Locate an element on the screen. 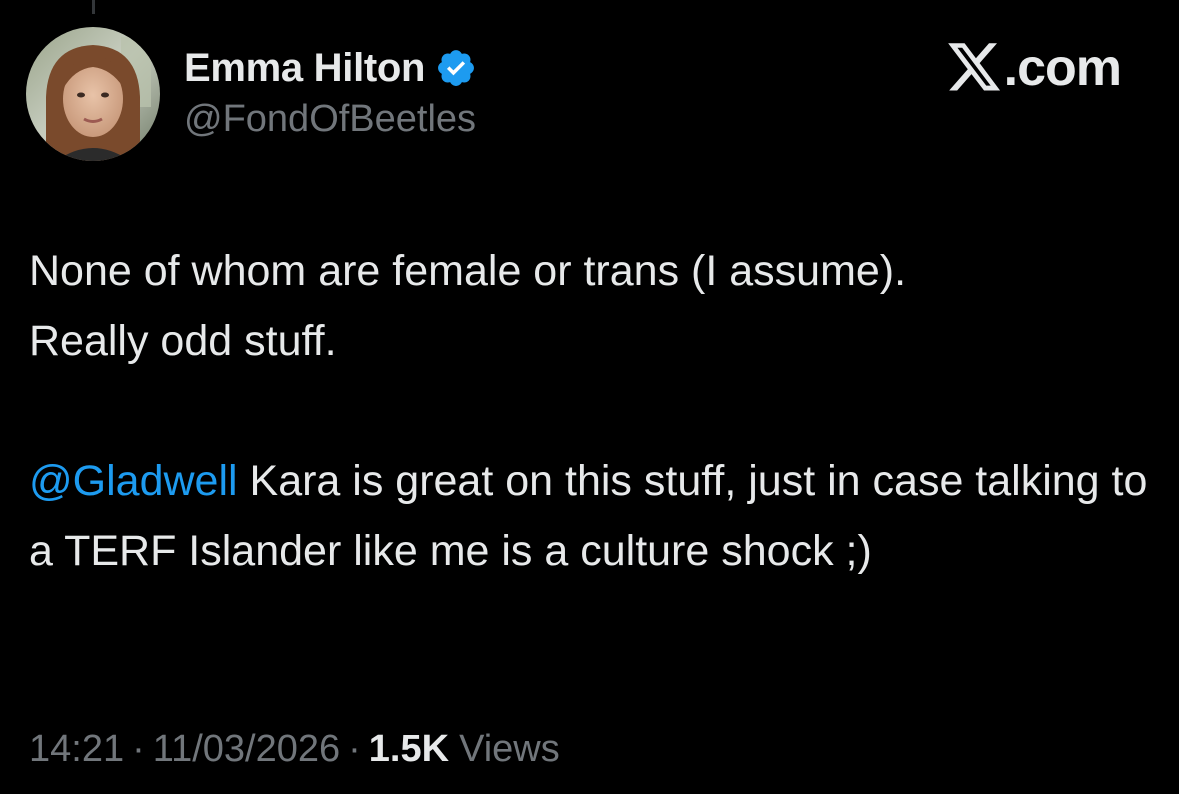 The width and height of the screenshot is (1179, 794). avatar-image is located at coordinates (93, 94).